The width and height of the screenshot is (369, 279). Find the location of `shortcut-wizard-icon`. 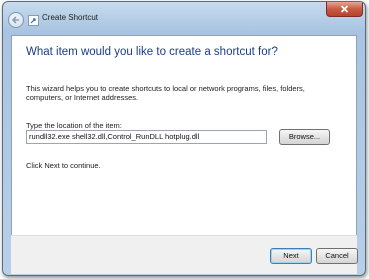

shortcut-wizard-icon is located at coordinates (33, 20).